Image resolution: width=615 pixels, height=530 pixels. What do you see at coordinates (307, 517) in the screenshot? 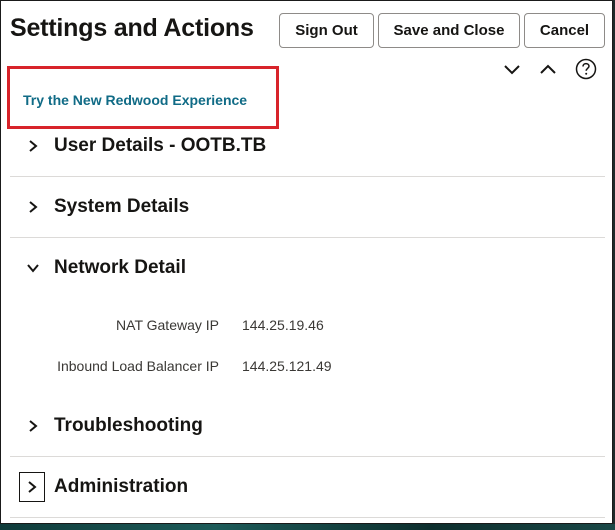
I see `section-divider` at bounding box center [307, 517].